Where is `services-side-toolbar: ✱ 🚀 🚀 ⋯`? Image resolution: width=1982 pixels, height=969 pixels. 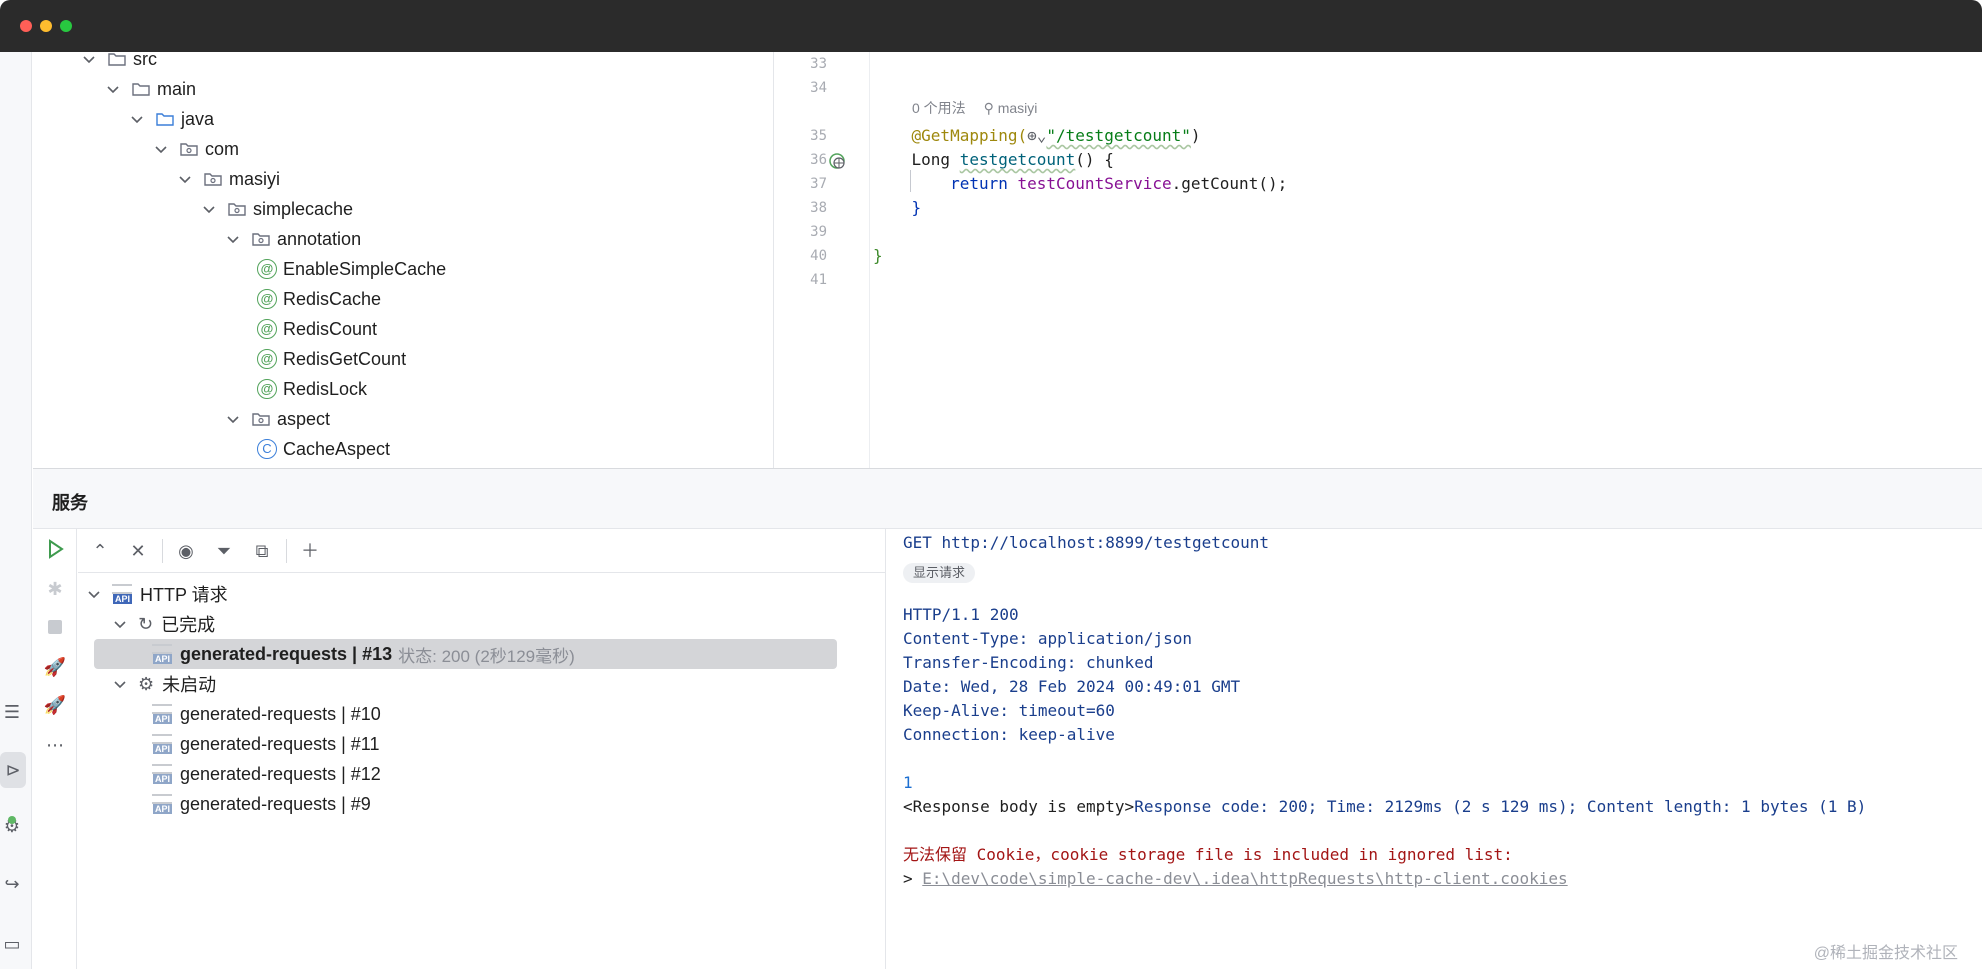
services-side-toolbar: ✱ 🚀 🚀 ⋯ is located at coordinates (55, 749).